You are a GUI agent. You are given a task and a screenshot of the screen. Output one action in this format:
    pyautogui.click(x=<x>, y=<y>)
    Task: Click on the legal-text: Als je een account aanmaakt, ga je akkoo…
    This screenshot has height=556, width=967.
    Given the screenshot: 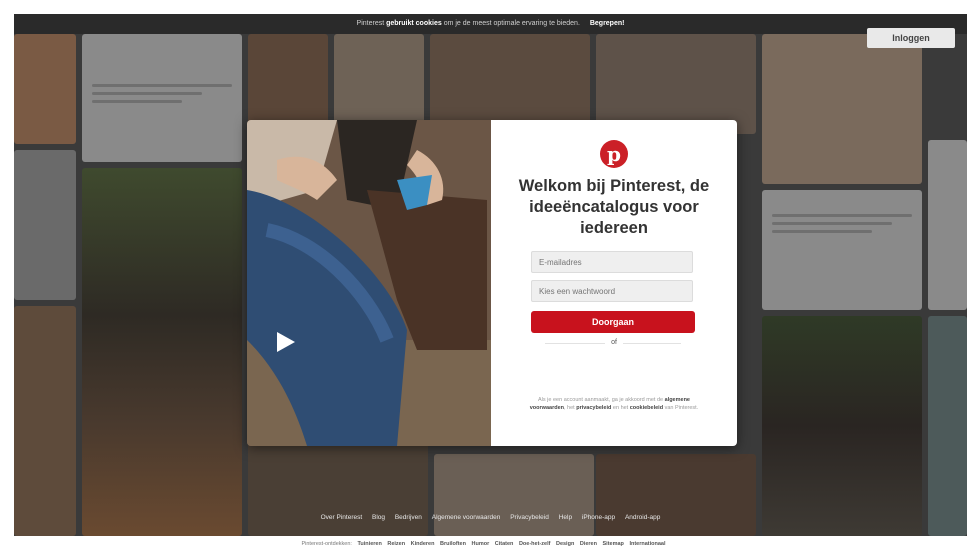 What is the action you would take?
    pyautogui.click(x=614, y=404)
    